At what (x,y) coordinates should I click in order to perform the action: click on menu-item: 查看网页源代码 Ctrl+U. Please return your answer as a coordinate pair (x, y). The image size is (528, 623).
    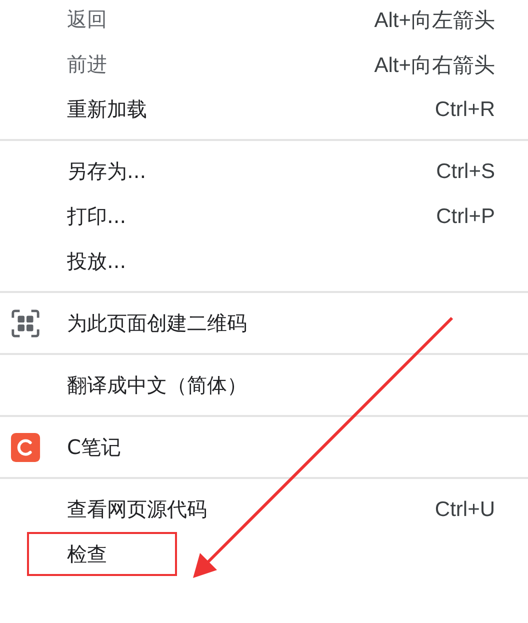
    Looking at the image, I should click on (264, 509).